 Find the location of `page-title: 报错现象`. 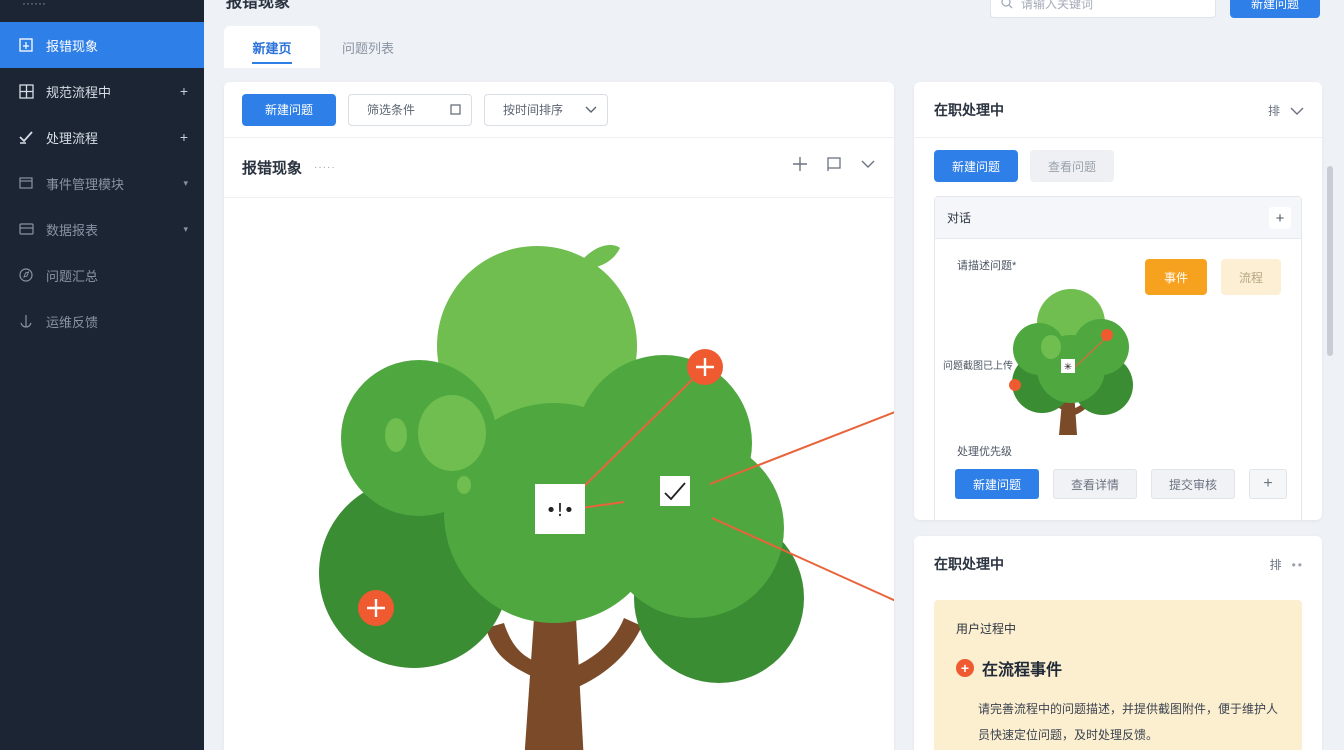

page-title: 报错现象 is located at coordinates (258, 5).